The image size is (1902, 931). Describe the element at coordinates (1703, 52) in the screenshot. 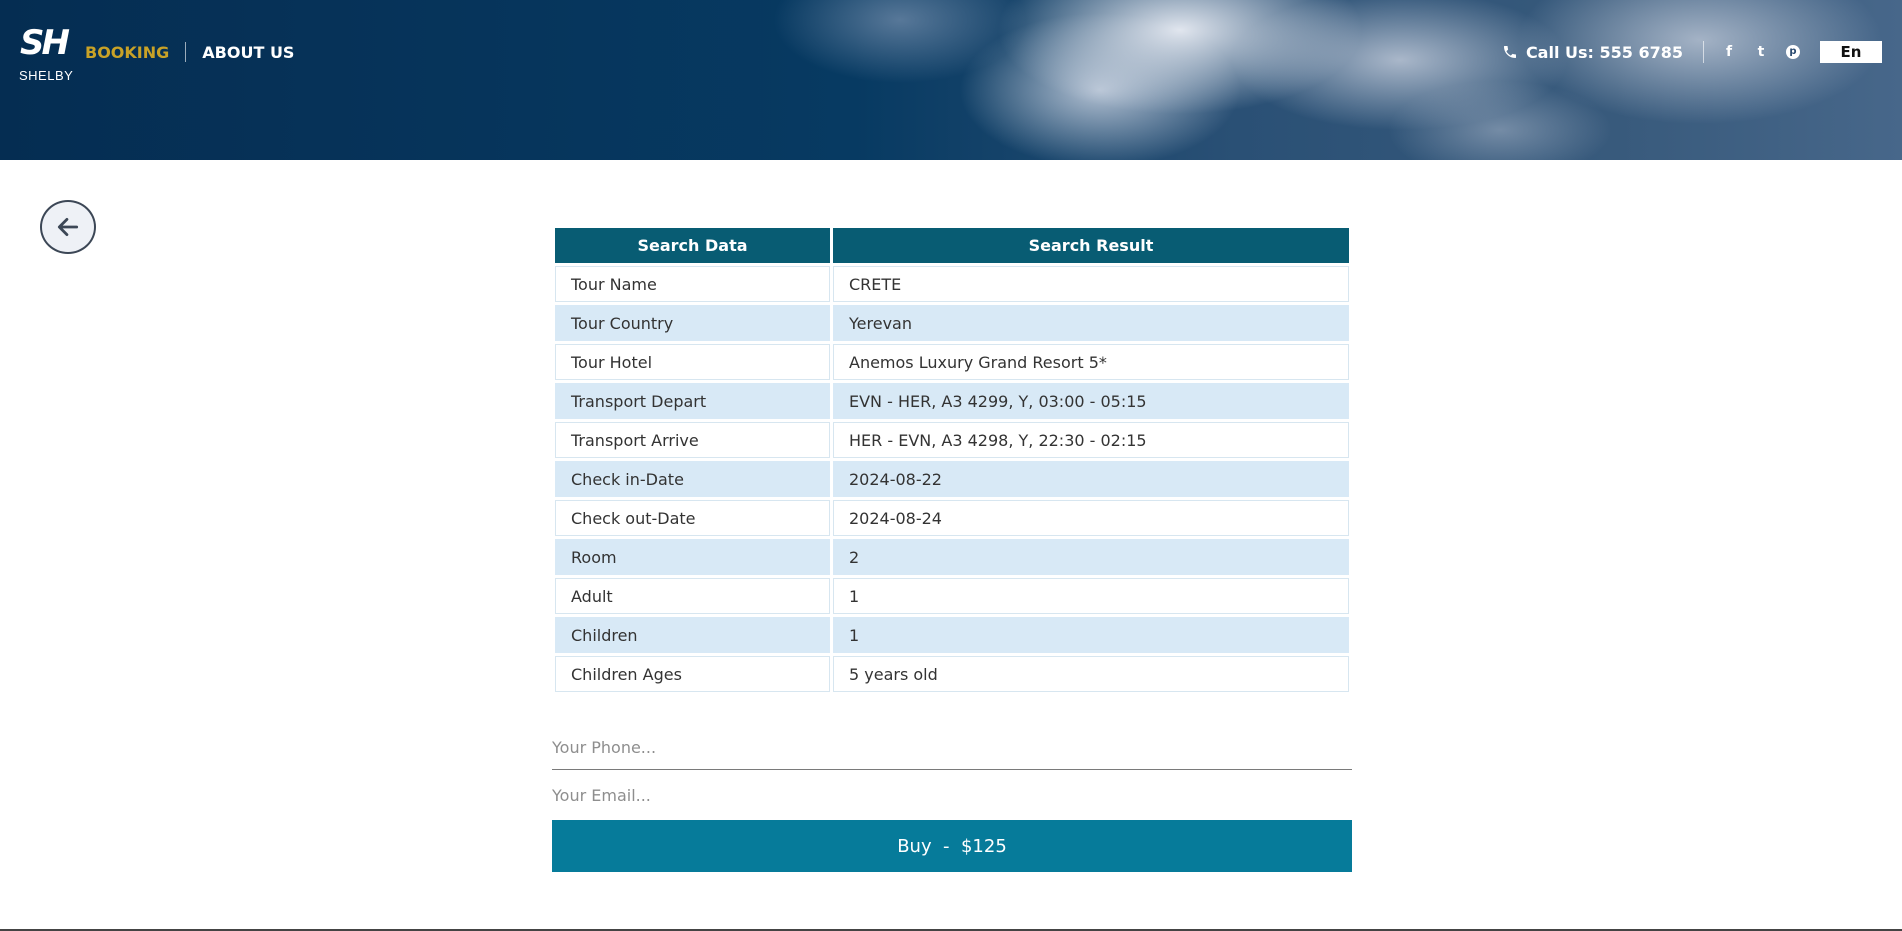

I see `header-divider` at that location.